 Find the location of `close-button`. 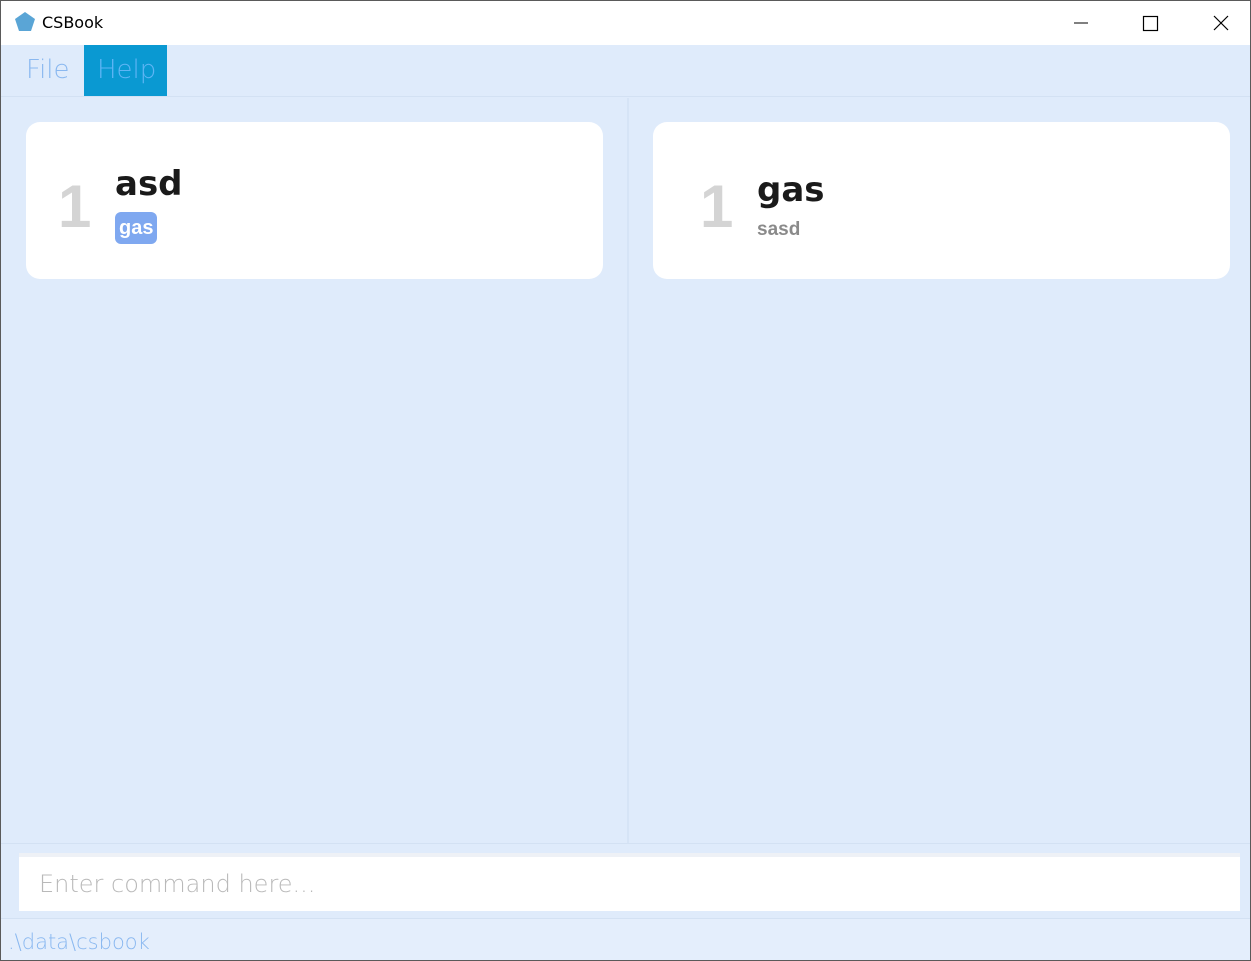

close-button is located at coordinates (1217, 23).